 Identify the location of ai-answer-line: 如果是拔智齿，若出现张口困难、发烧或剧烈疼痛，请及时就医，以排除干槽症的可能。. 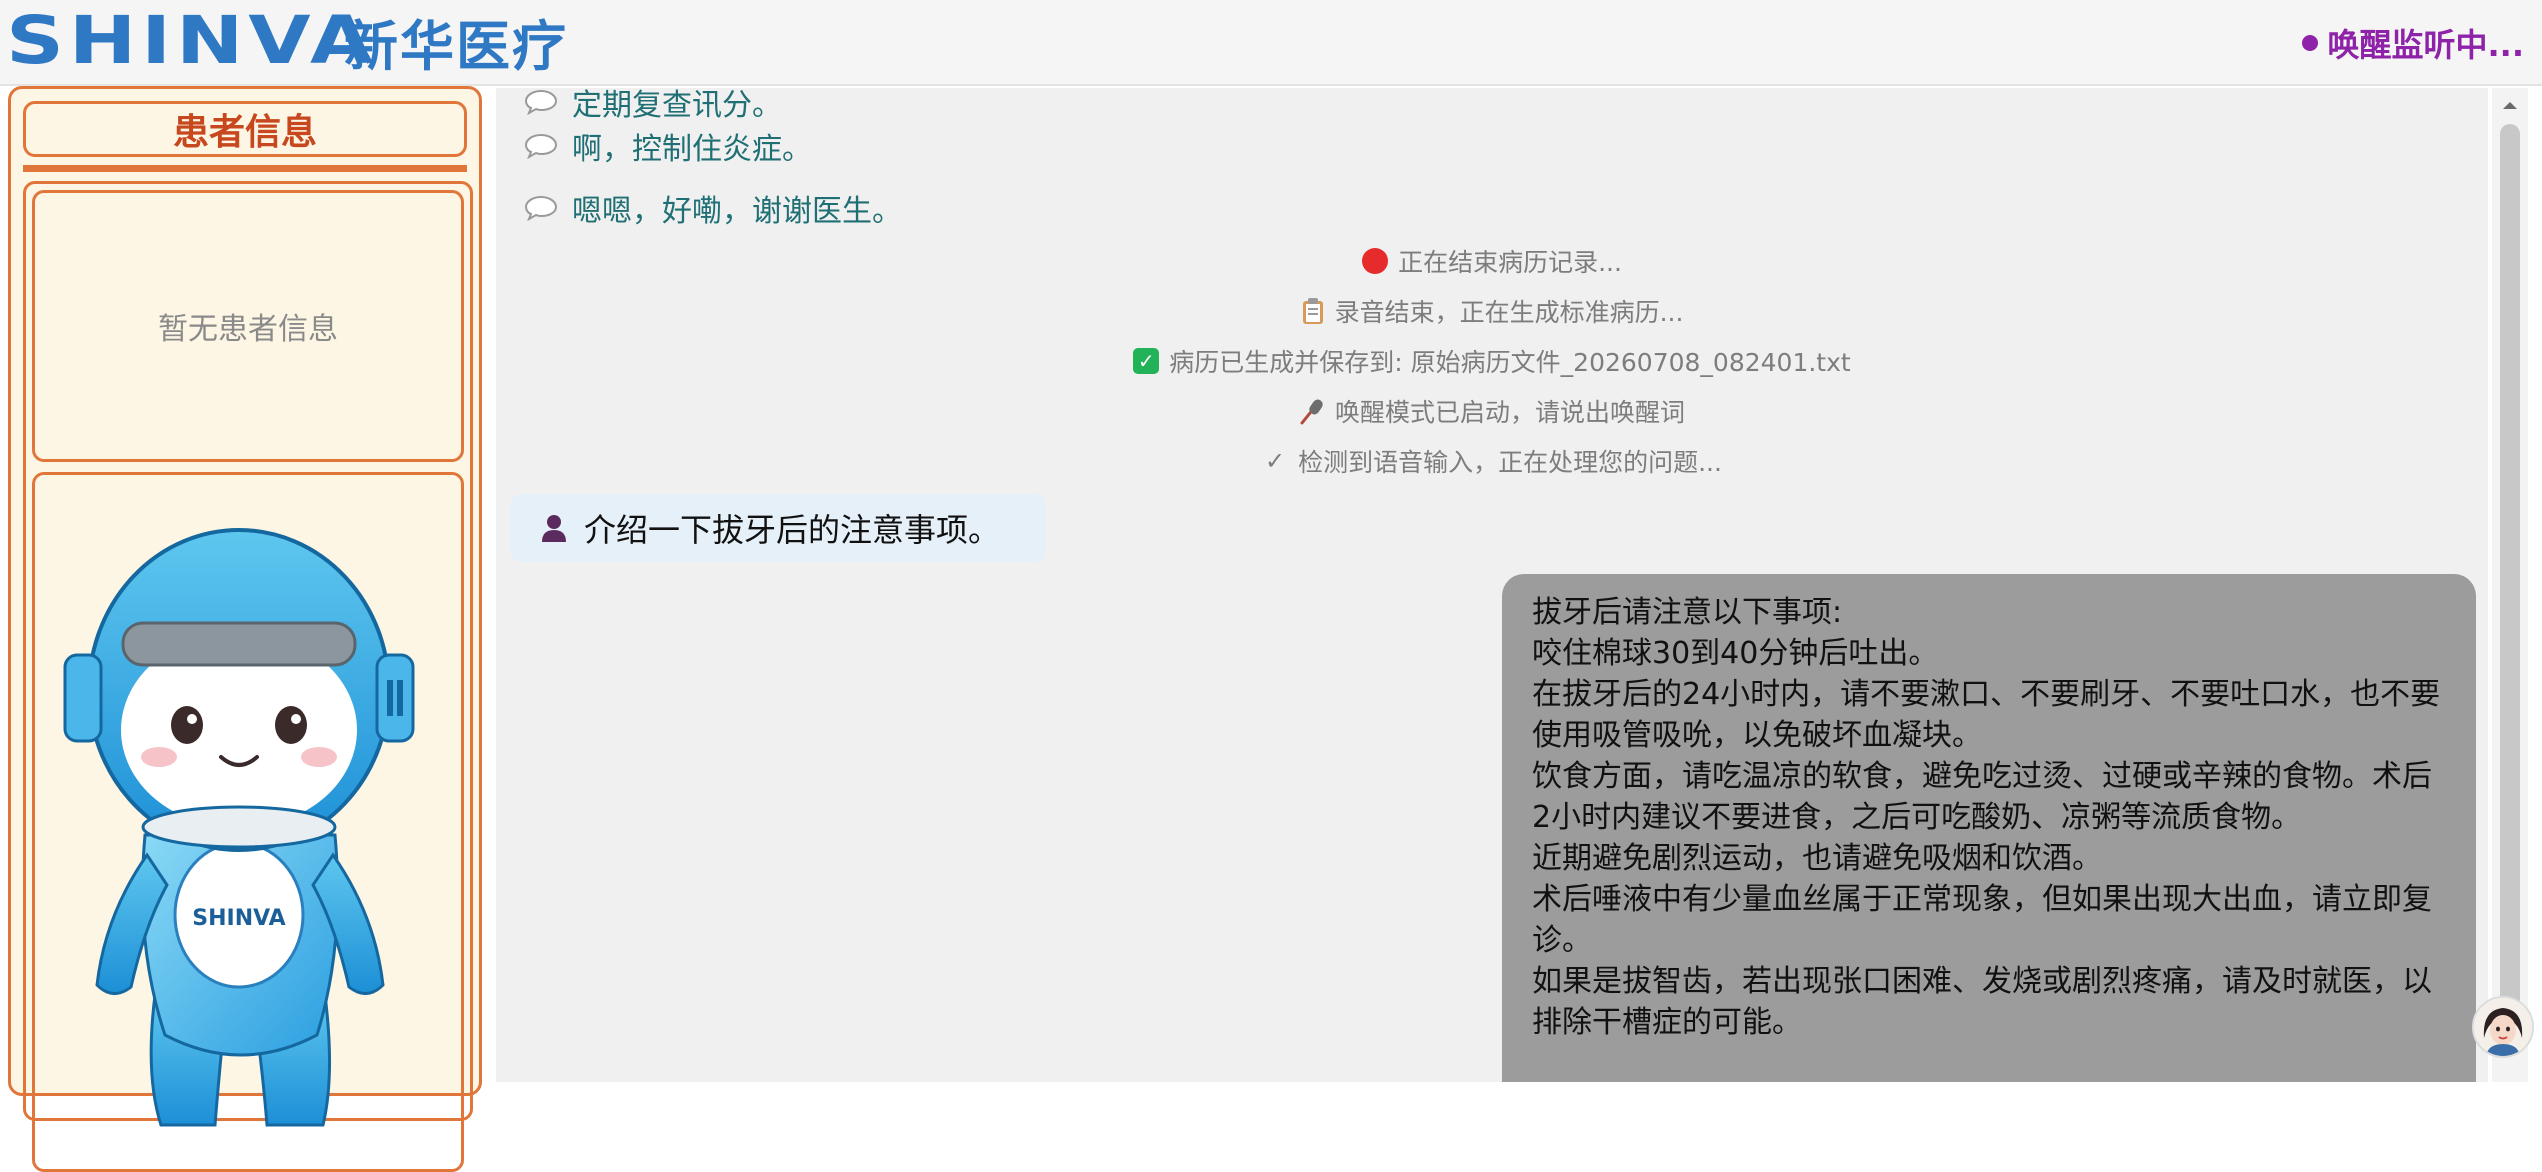
(1982, 1002).